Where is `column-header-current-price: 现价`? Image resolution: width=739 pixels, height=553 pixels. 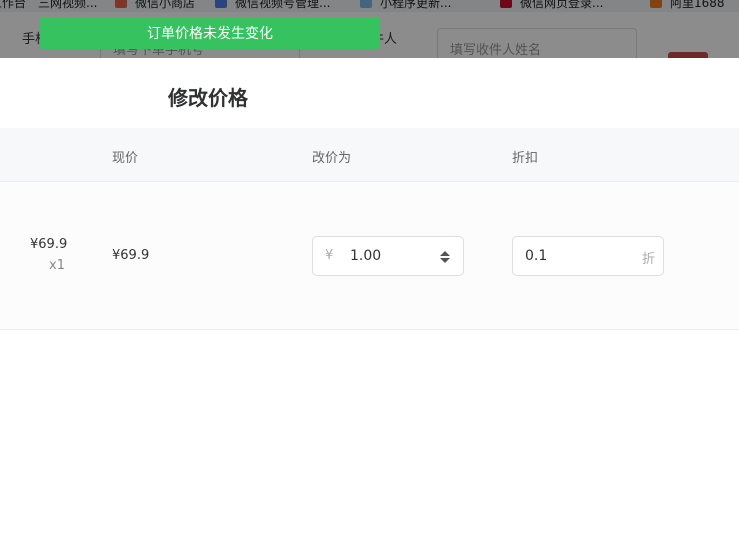 column-header-current-price: 现价 is located at coordinates (125, 158).